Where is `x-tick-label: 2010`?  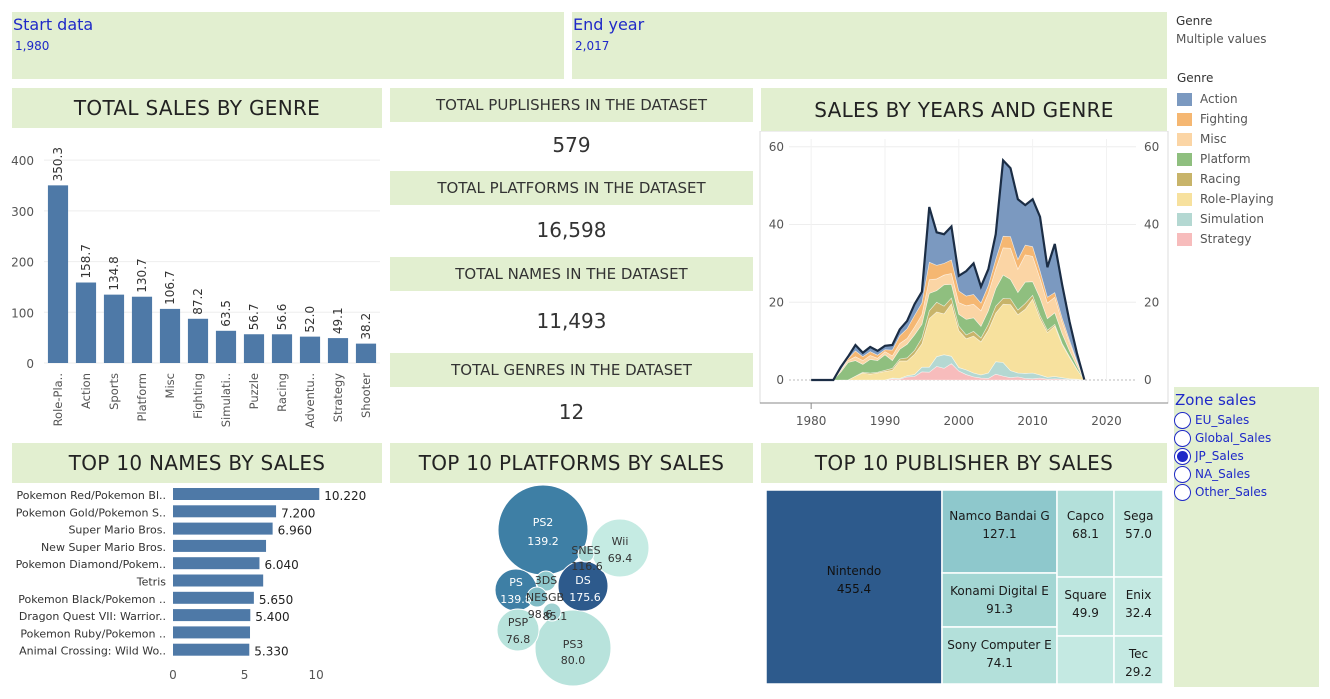 x-tick-label: 2010 is located at coordinates (1032, 421).